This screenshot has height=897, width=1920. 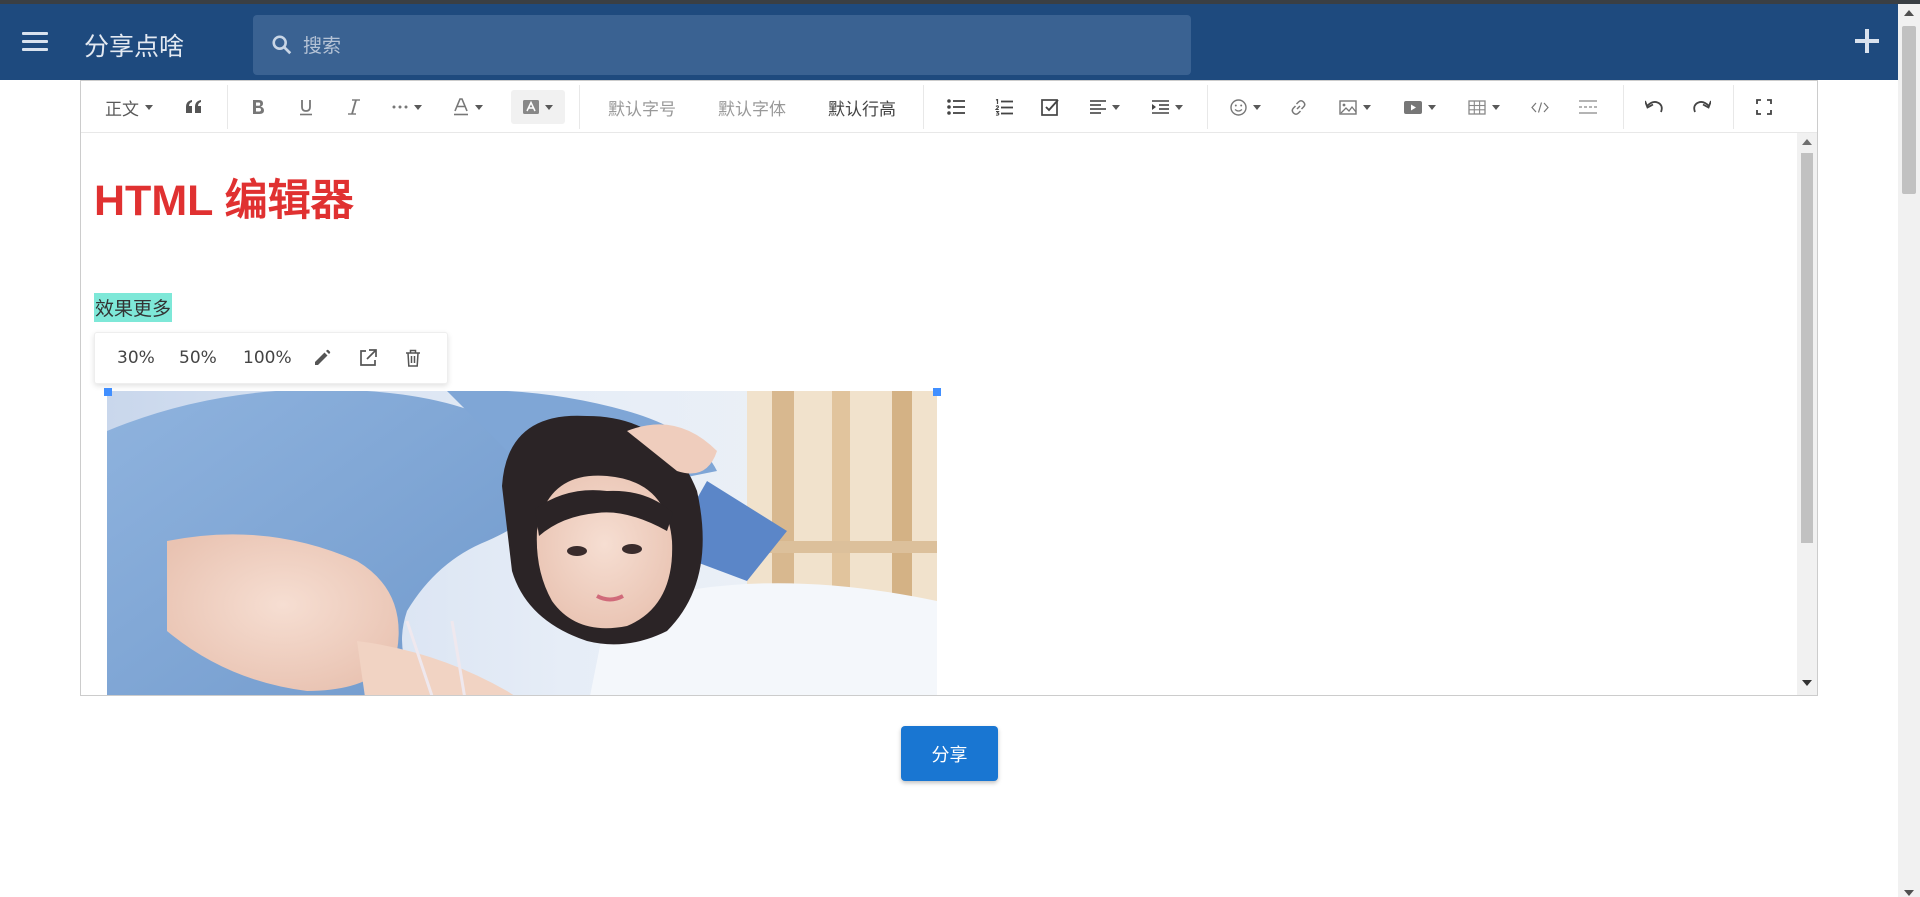 I want to click on italic-button, so click(x=354, y=107).